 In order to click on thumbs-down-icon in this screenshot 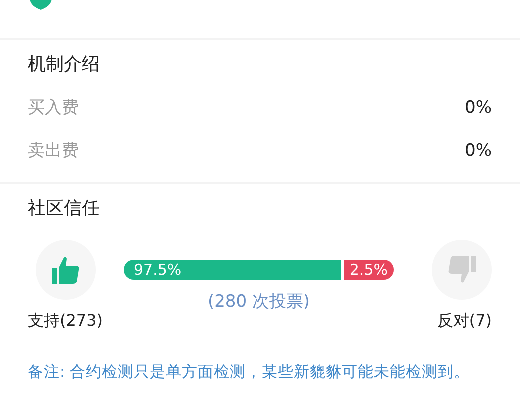, I will do `click(462, 270)`.